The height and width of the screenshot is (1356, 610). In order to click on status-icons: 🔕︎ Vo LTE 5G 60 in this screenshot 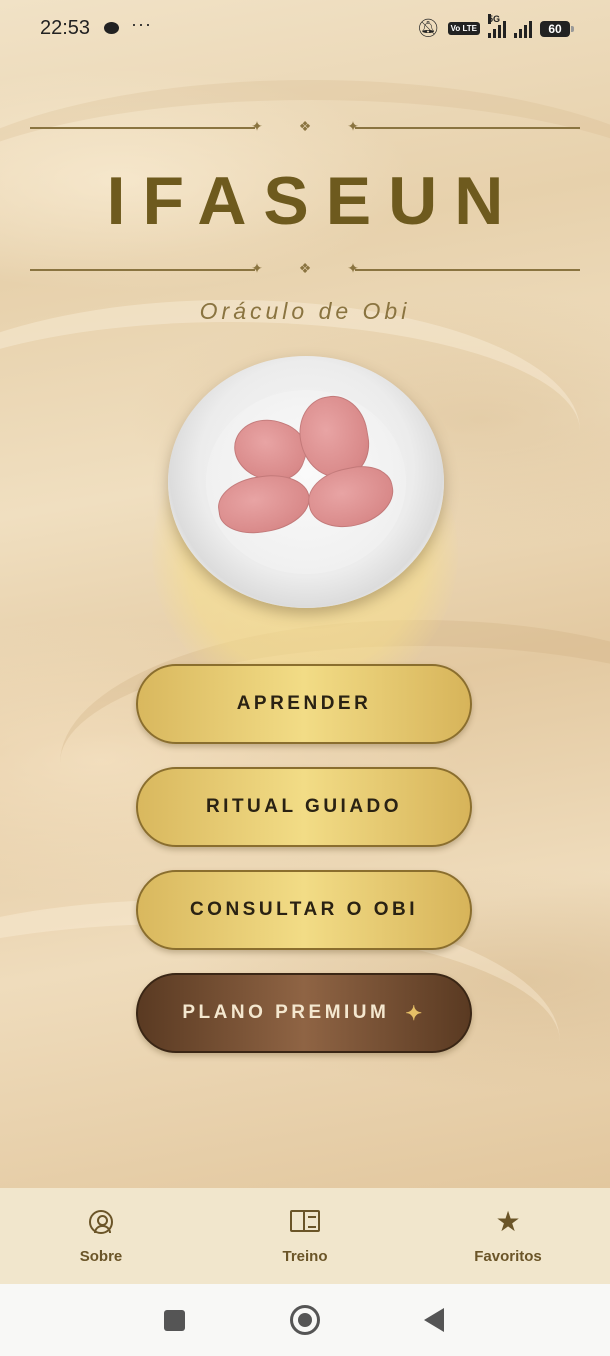, I will do `click(495, 26)`.